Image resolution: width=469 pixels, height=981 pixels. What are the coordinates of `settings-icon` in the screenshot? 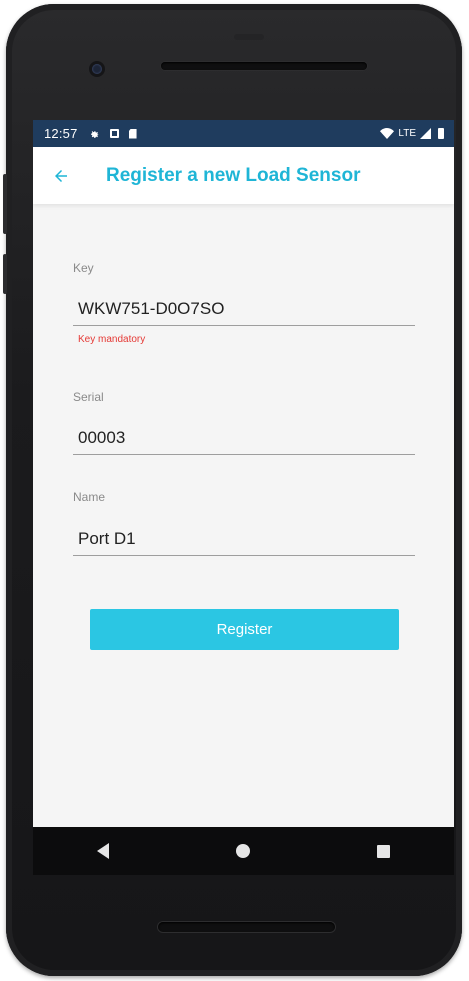 It's located at (94, 134).